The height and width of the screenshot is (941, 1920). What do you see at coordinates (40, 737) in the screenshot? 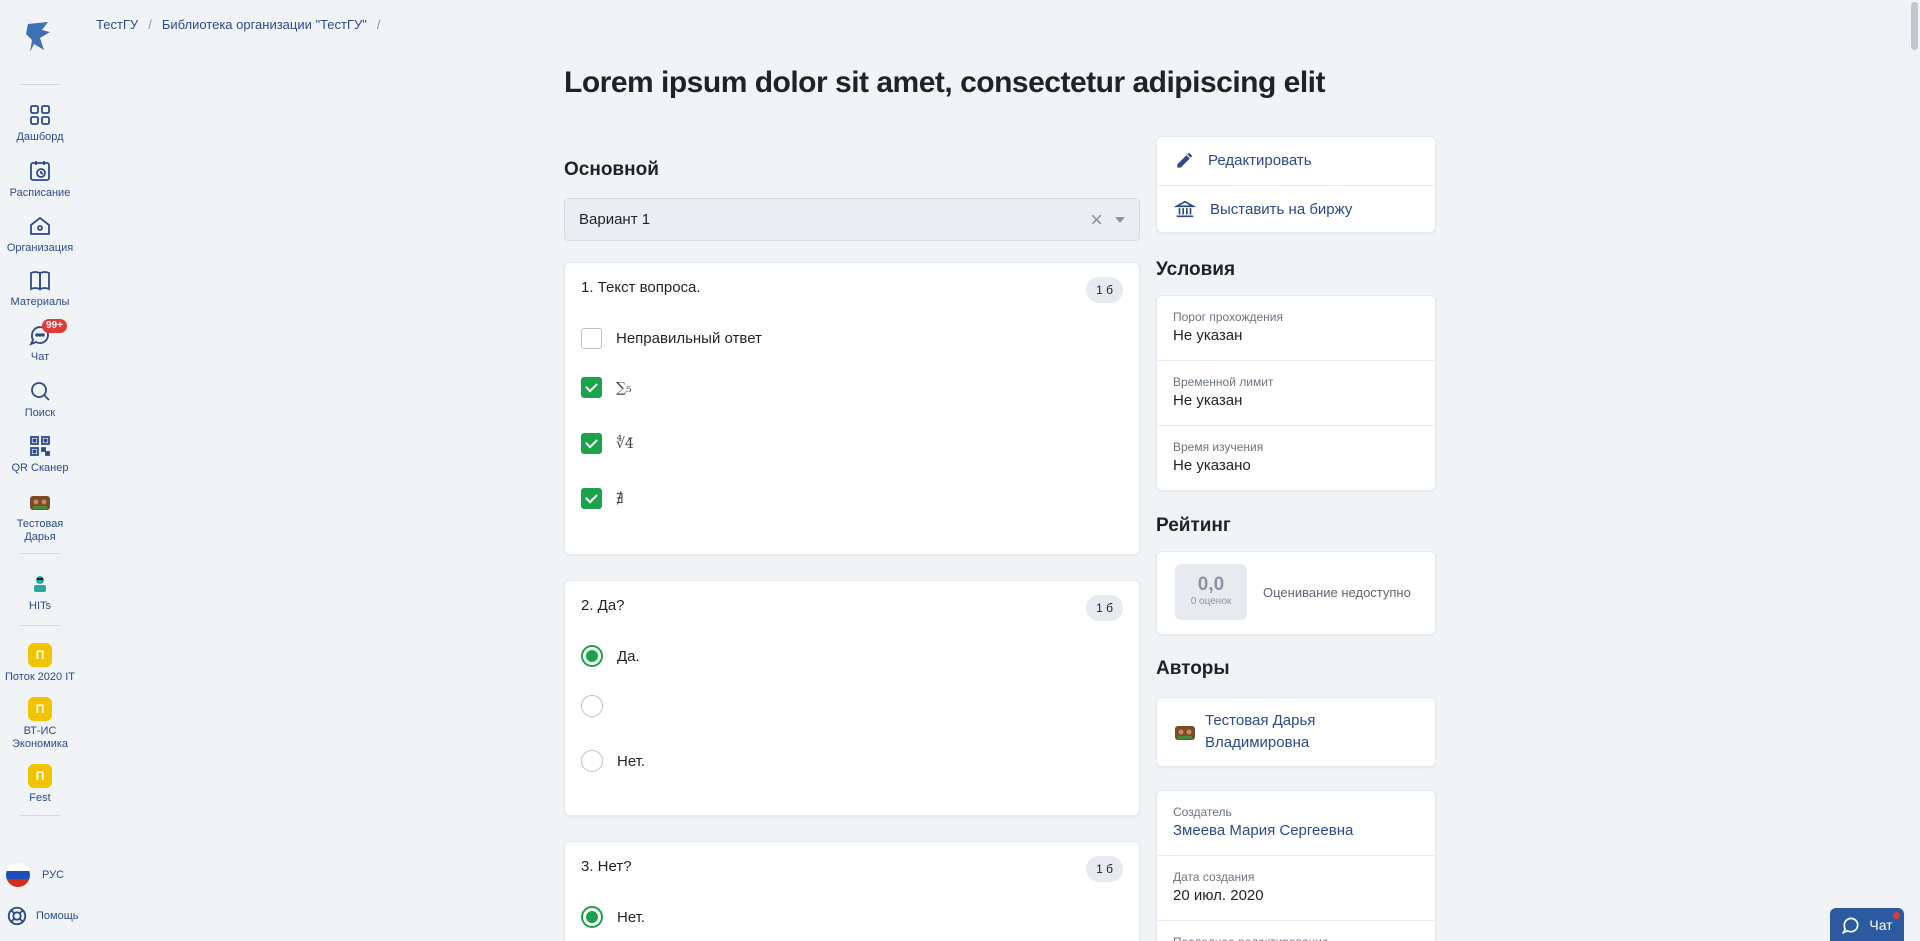
I see `sidebar-group-label: ВТ-ИС Экономика` at bounding box center [40, 737].